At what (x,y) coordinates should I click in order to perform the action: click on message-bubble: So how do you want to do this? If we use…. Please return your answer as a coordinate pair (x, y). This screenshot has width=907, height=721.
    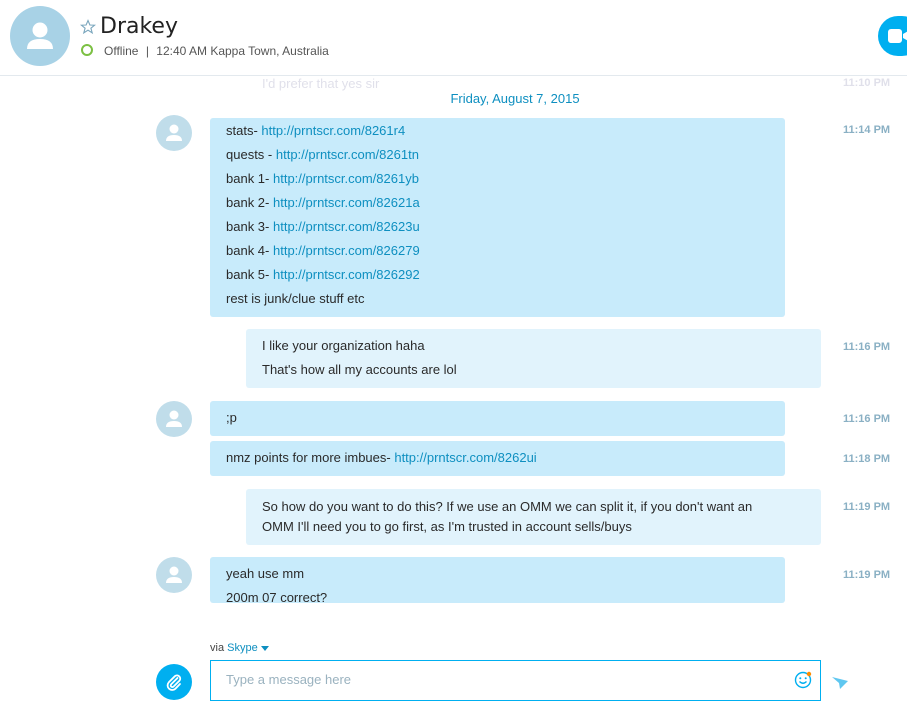
    Looking at the image, I should click on (533, 517).